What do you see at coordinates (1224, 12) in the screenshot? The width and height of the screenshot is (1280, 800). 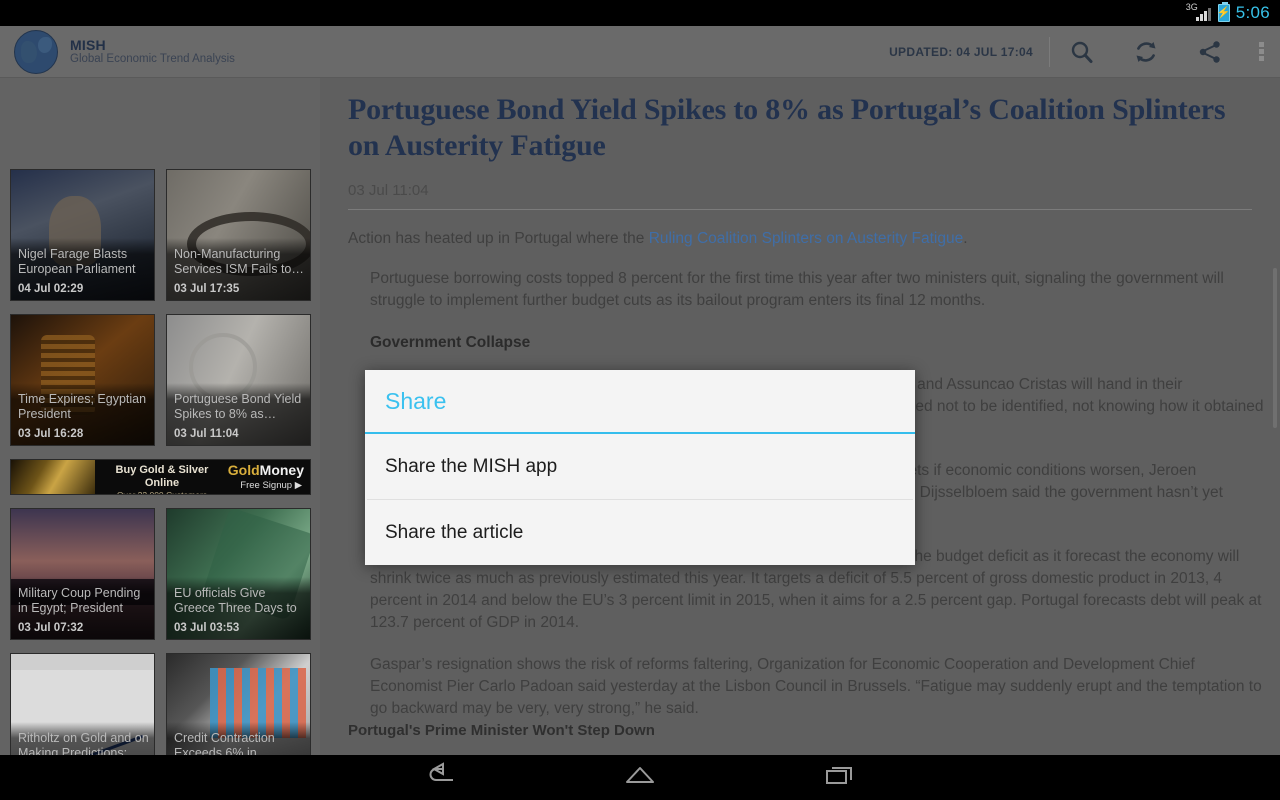 I see `battery-charging-icon: ⚡` at bounding box center [1224, 12].